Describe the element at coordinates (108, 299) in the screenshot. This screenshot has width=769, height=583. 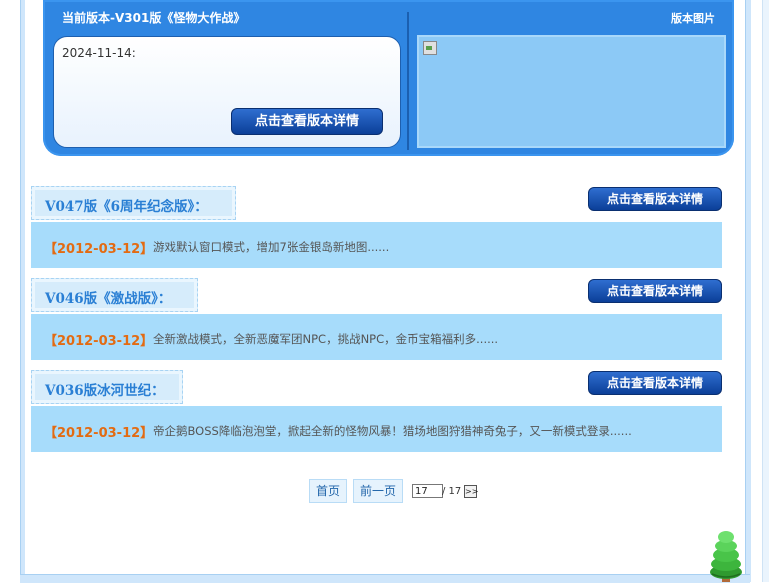
I see `version-name: V046版《激战版》：` at that location.